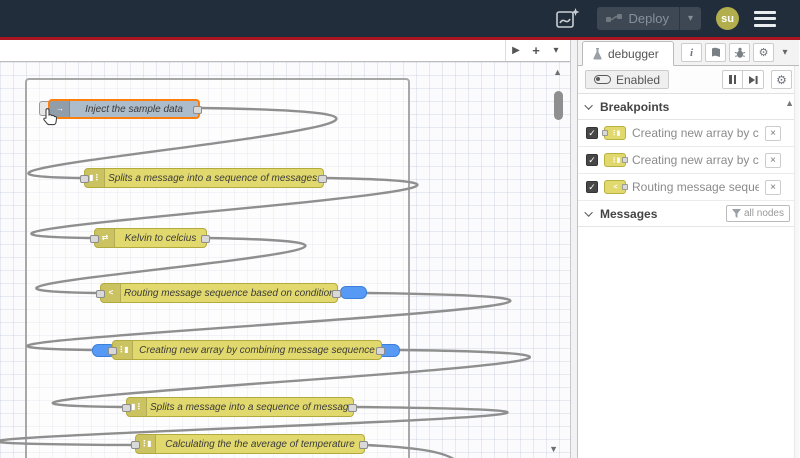 Image resolution: width=800 pixels, height=458 pixels. I want to click on deploy-label: Deploy, so click(648, 18).